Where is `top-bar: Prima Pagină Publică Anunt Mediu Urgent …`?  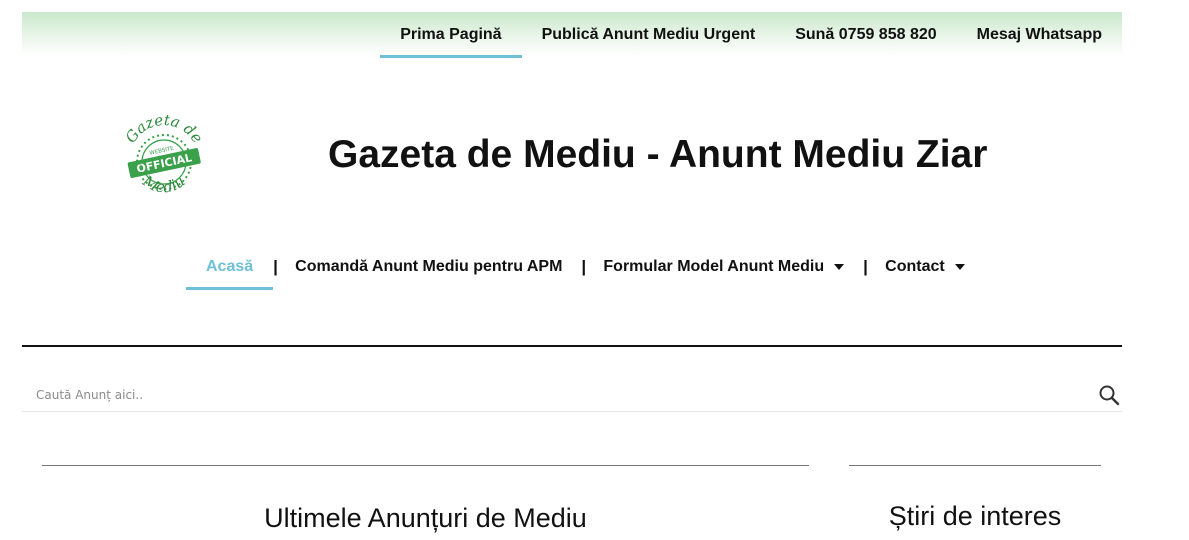 top-bar: Prima Pagină Publică Anunt Mediu Urgent … is located at coordinates (572, 35).